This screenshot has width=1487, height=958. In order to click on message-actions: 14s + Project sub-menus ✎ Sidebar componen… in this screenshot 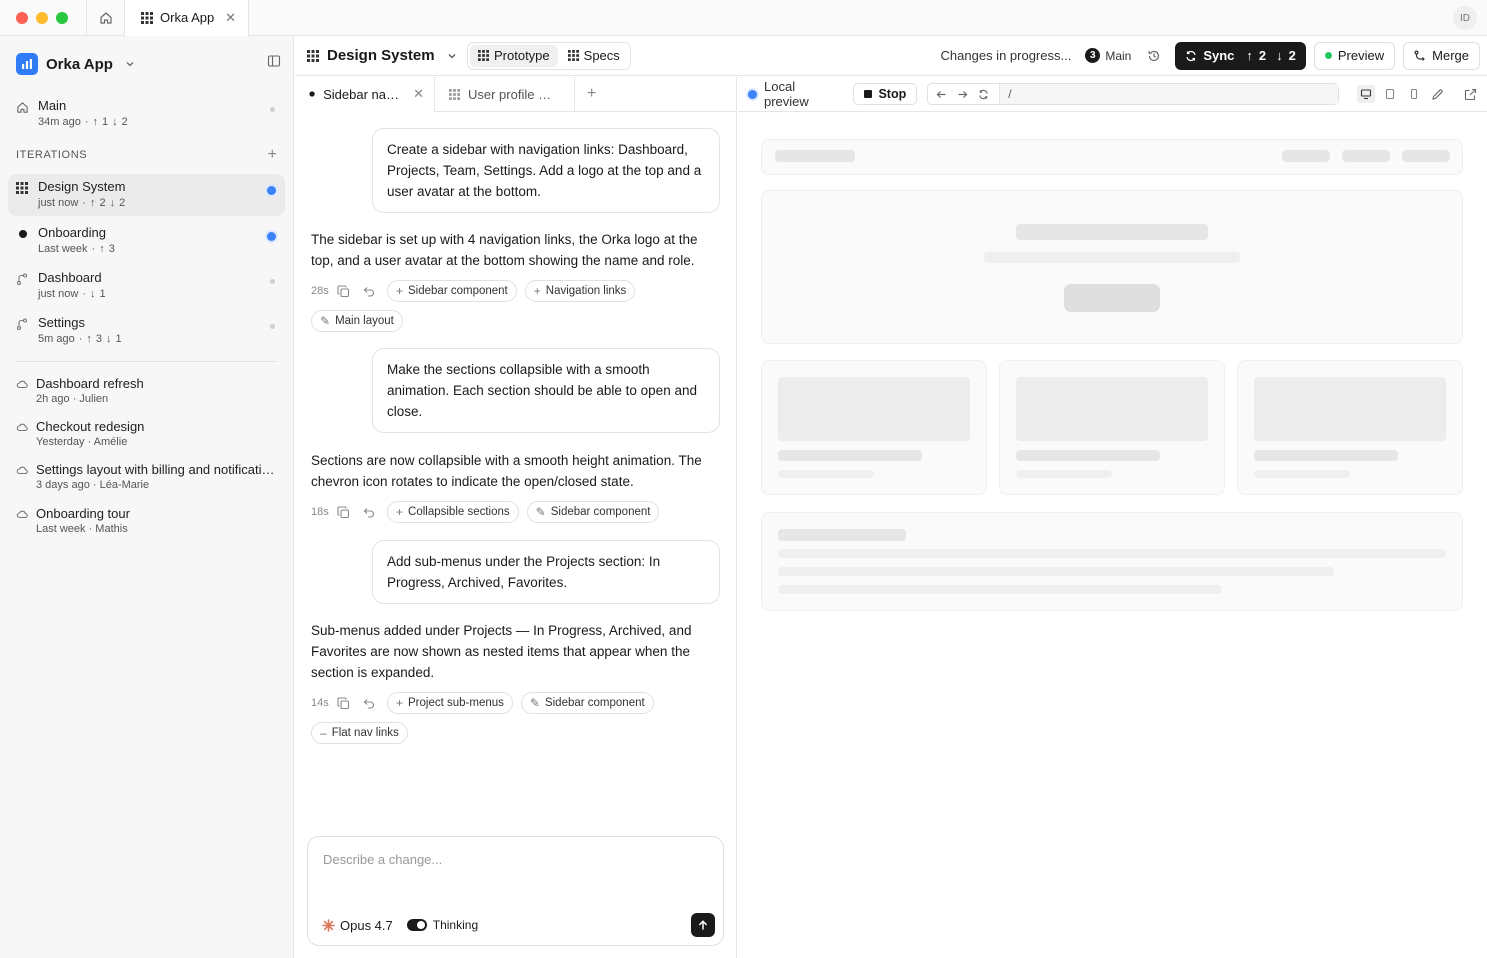, I will do `click(521, 718)`.